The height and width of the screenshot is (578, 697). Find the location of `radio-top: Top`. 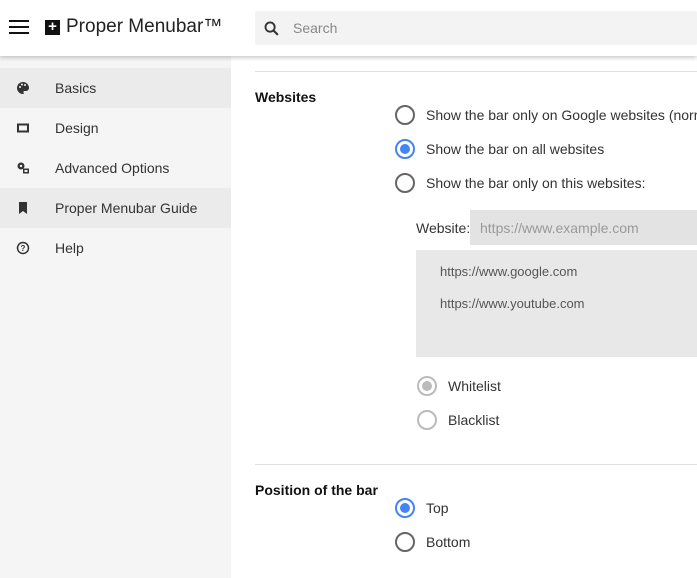

radio-top: Top is located at coordinates (422, 508).